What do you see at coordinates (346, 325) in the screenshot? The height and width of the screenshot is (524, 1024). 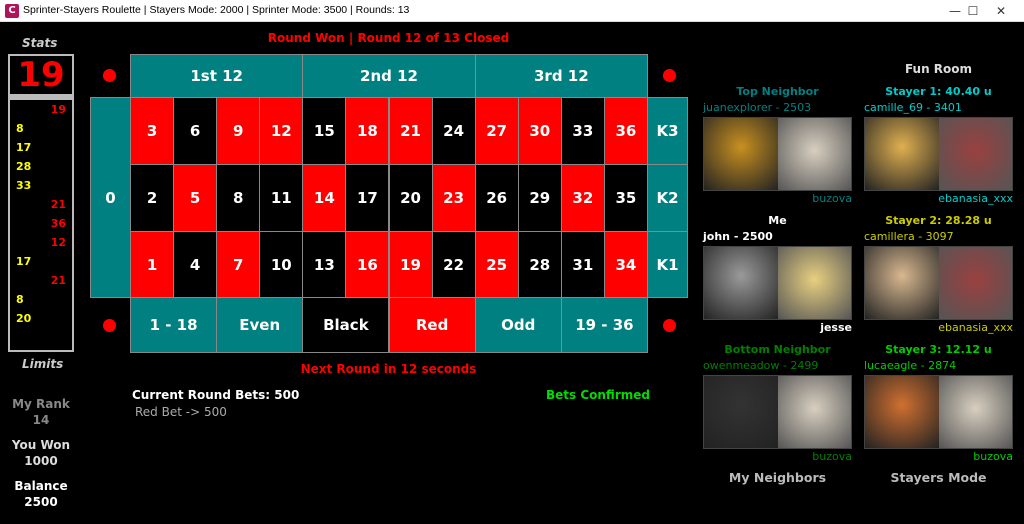 I see `outside-bet: Black` at bounding box center [346, 325].